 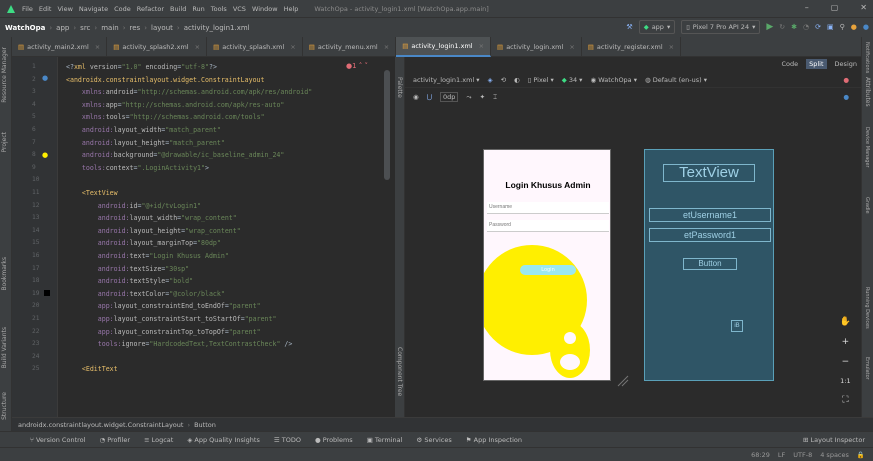 I want to click on rerun-icon: ↻, so click(x=782, y=27).